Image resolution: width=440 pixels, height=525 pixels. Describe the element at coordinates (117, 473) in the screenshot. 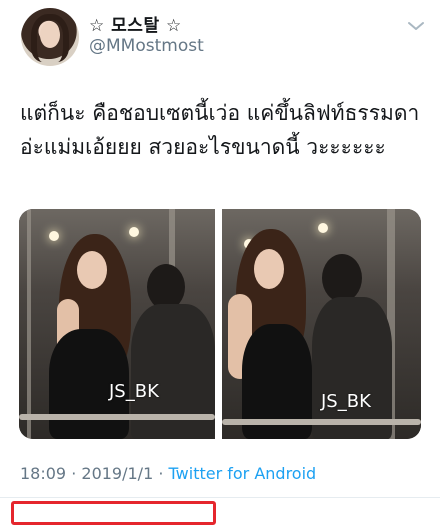

I see `tweet-date: 2019/1/1` at that location.